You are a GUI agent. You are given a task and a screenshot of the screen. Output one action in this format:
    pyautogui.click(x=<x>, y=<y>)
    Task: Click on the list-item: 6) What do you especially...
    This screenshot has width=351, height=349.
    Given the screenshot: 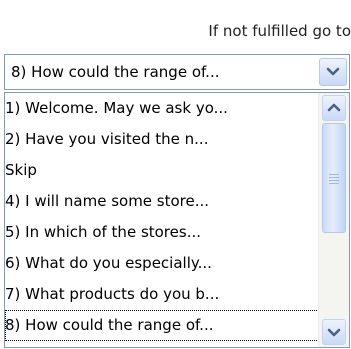 What is the action you would take?
    pyautogui.click(x=163, y=263)
    